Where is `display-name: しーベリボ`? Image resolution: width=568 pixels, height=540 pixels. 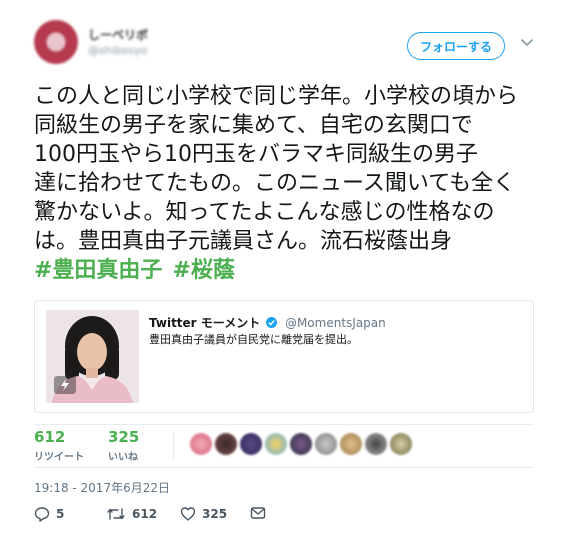 display-name: しーベリボ is located at coordinates (118, 34).